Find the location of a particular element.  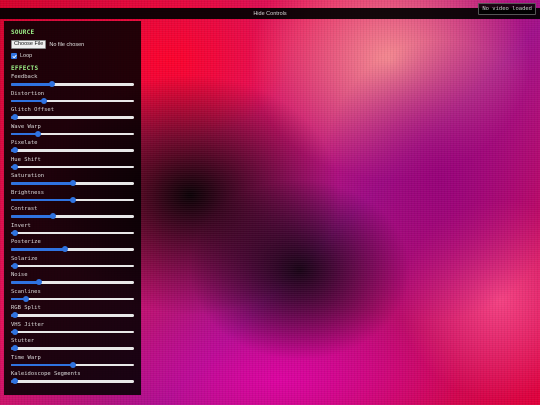

effect-control-posterize: Posterize is located at coordinates (73, 246).